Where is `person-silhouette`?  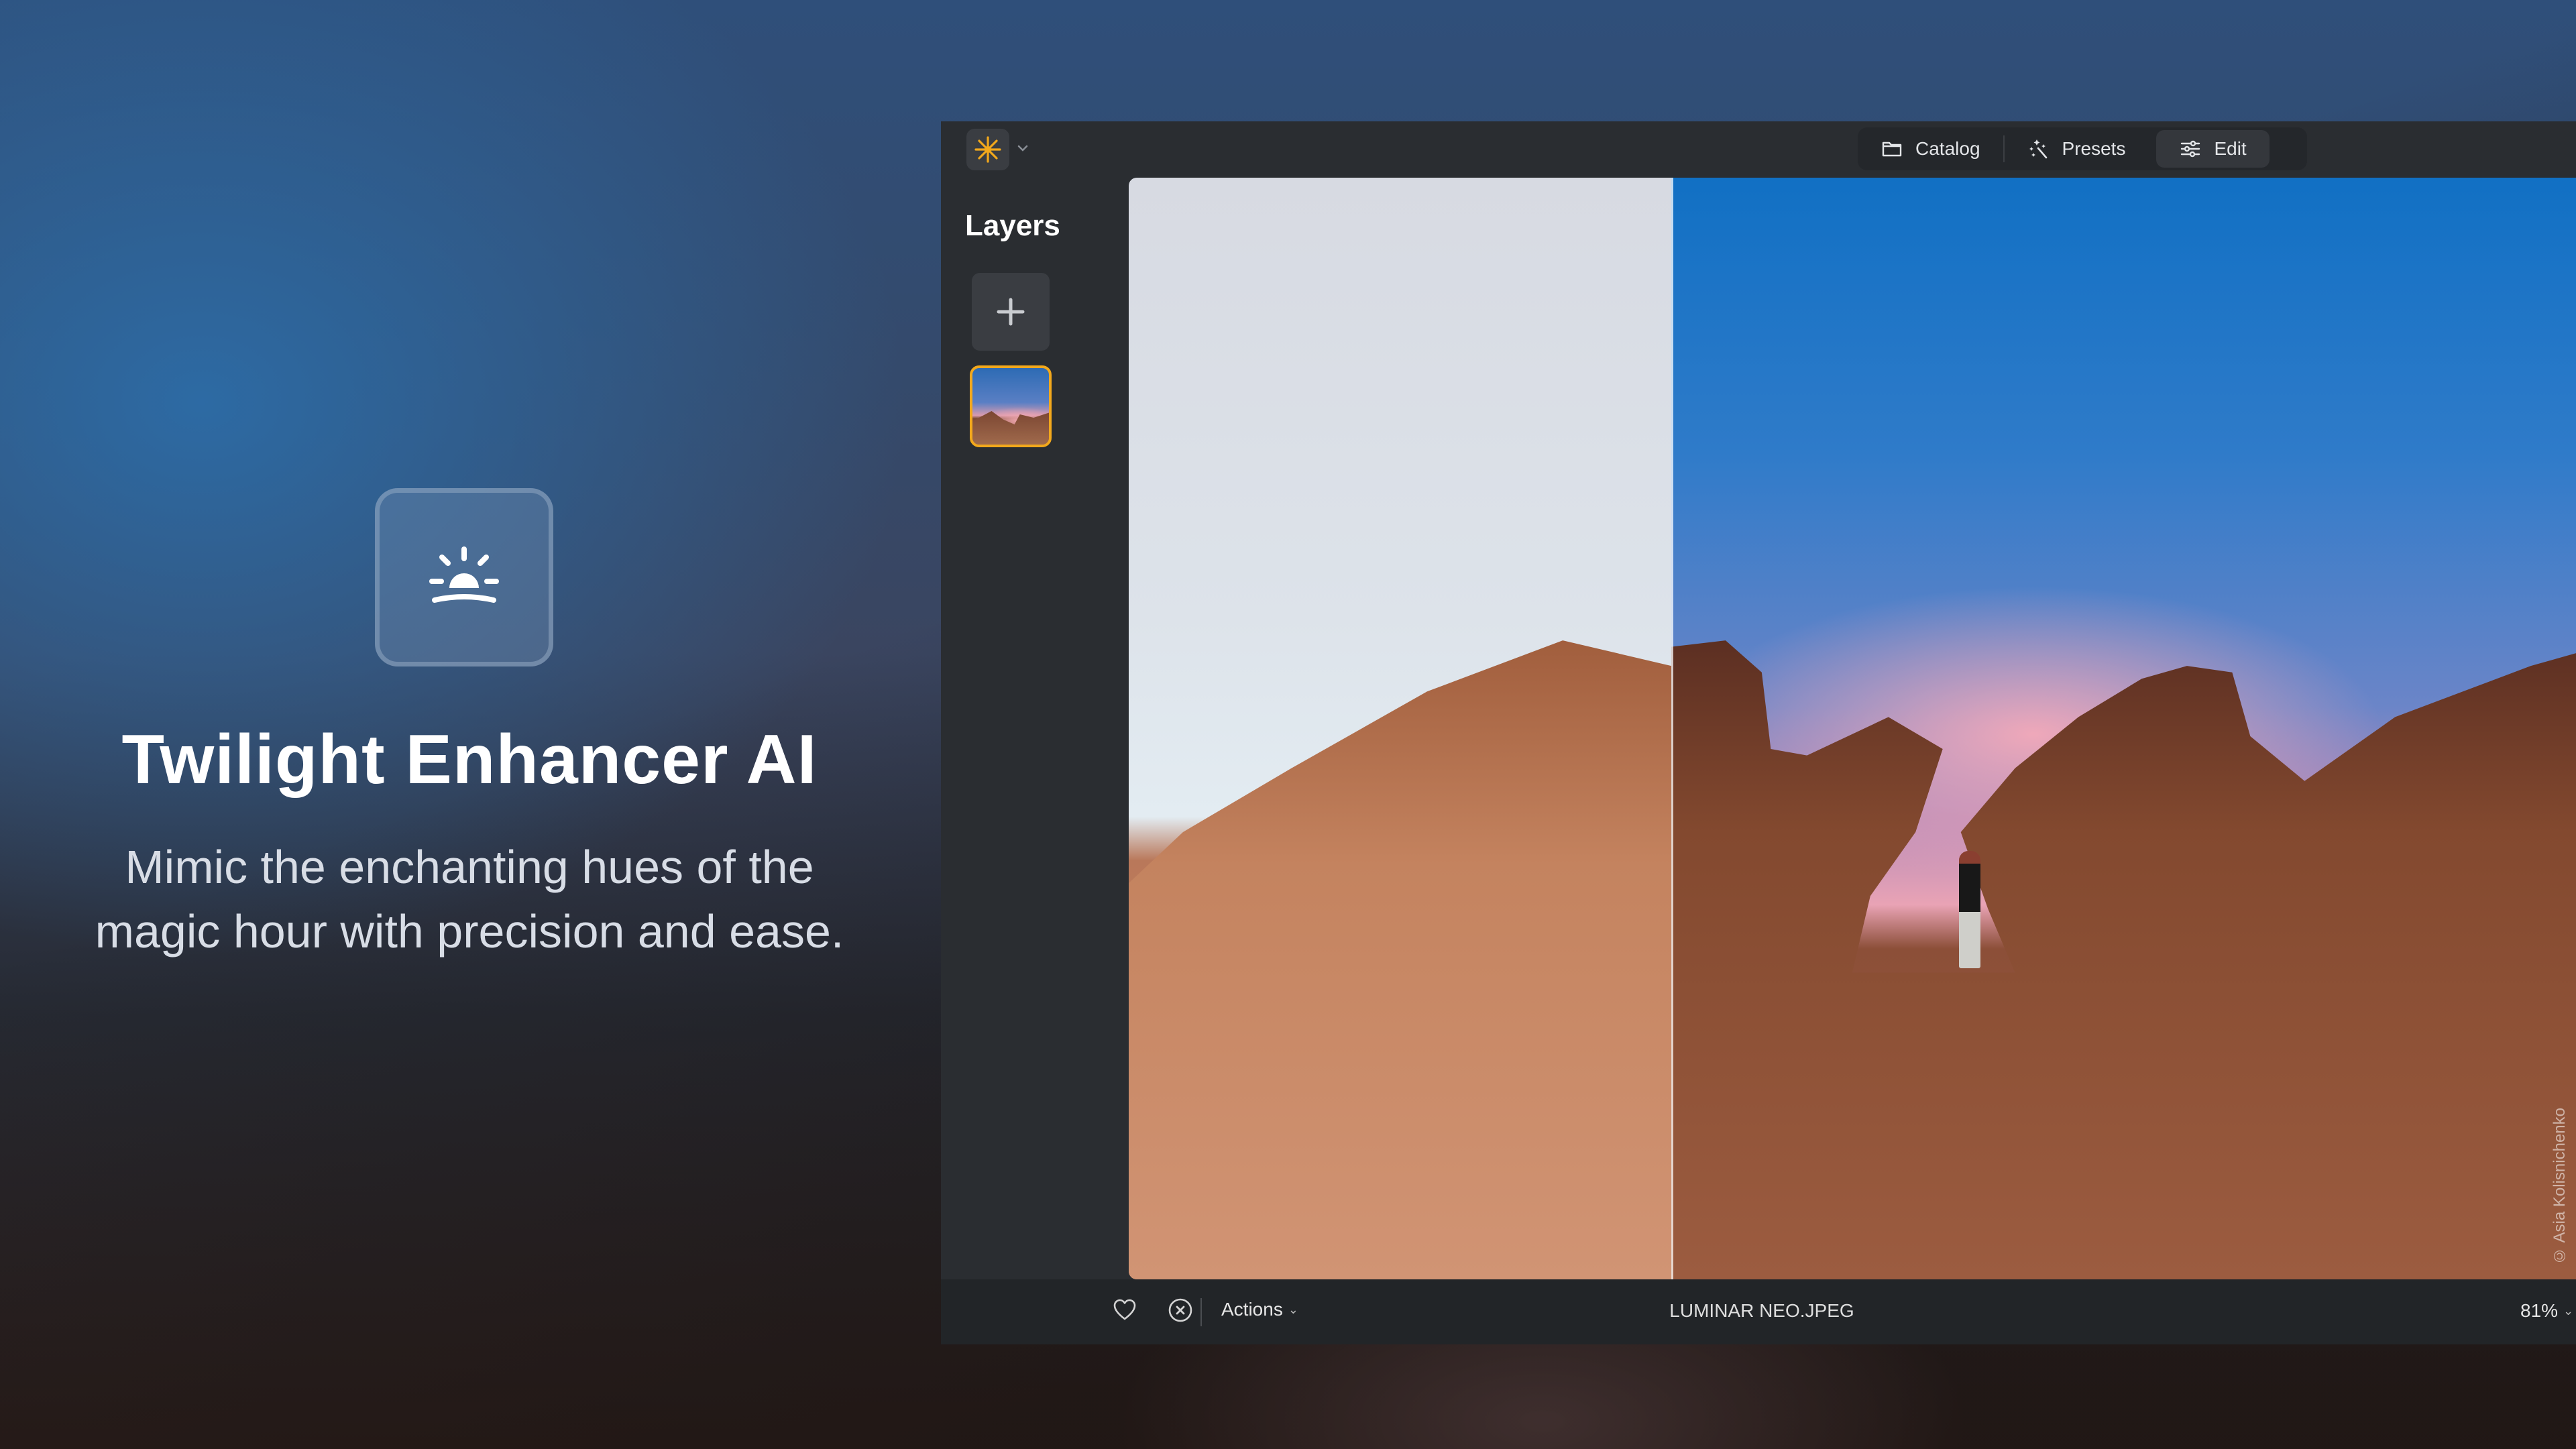 person-silhouette is located at coordinates (1969, 910).